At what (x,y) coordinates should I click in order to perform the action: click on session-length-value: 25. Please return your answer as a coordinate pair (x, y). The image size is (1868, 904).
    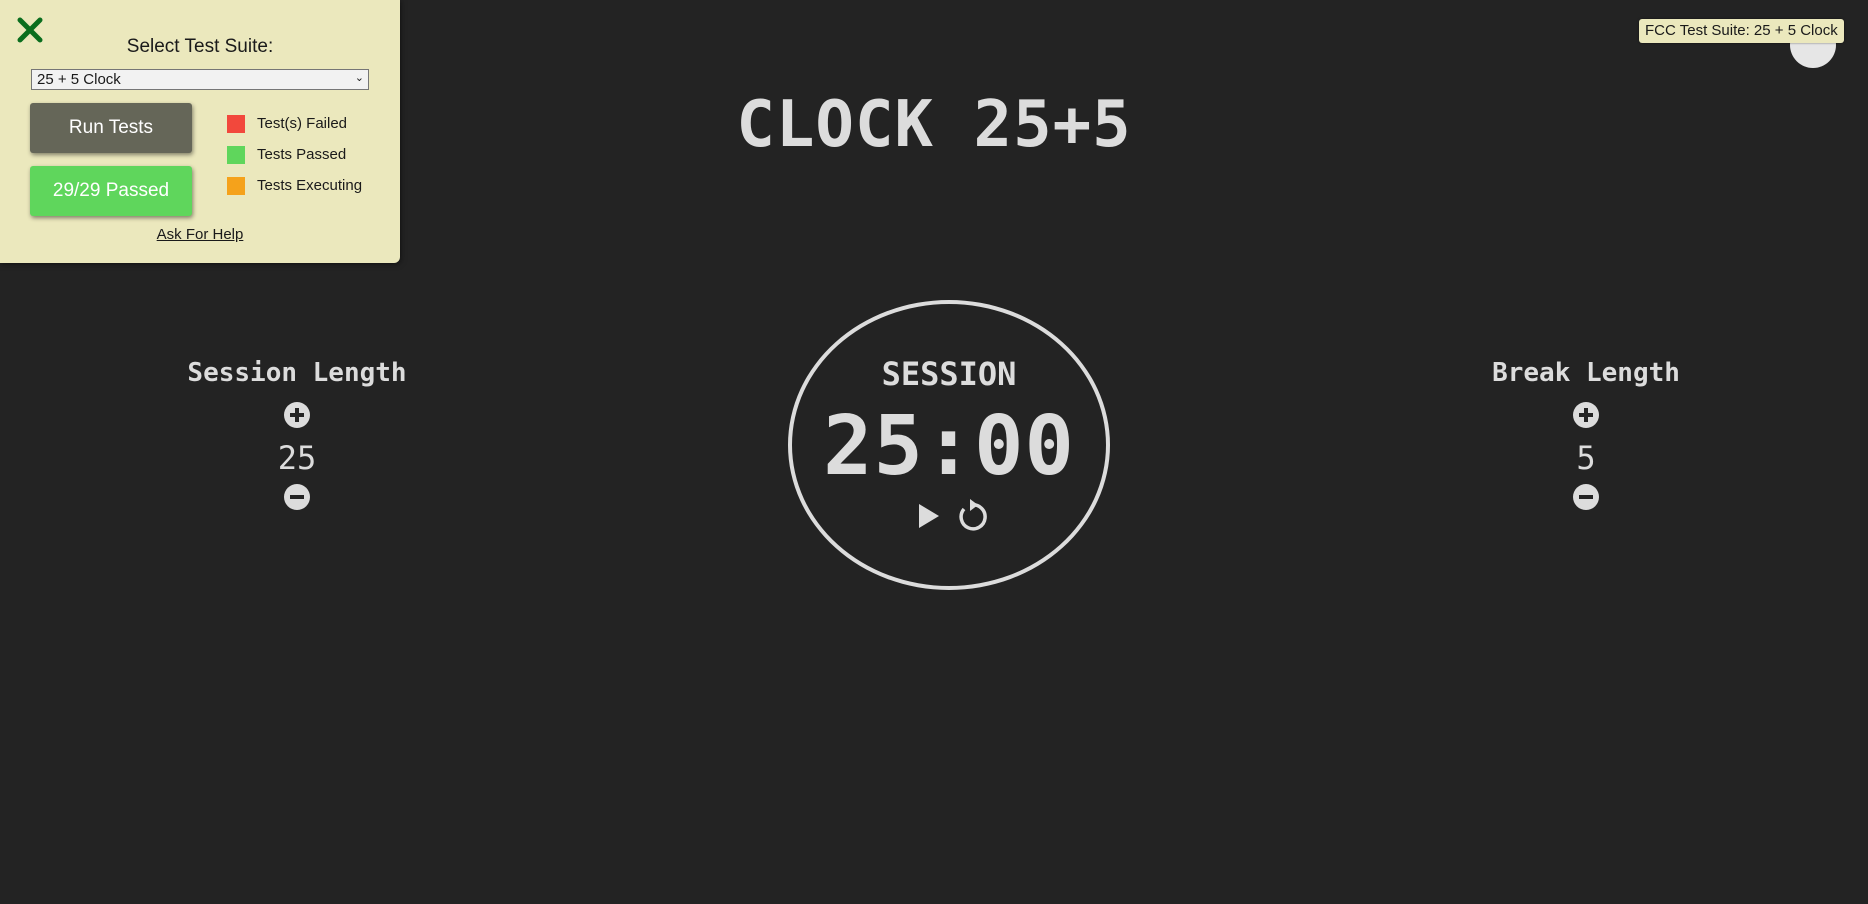
    Looking at the image, I should click on (297, 458).